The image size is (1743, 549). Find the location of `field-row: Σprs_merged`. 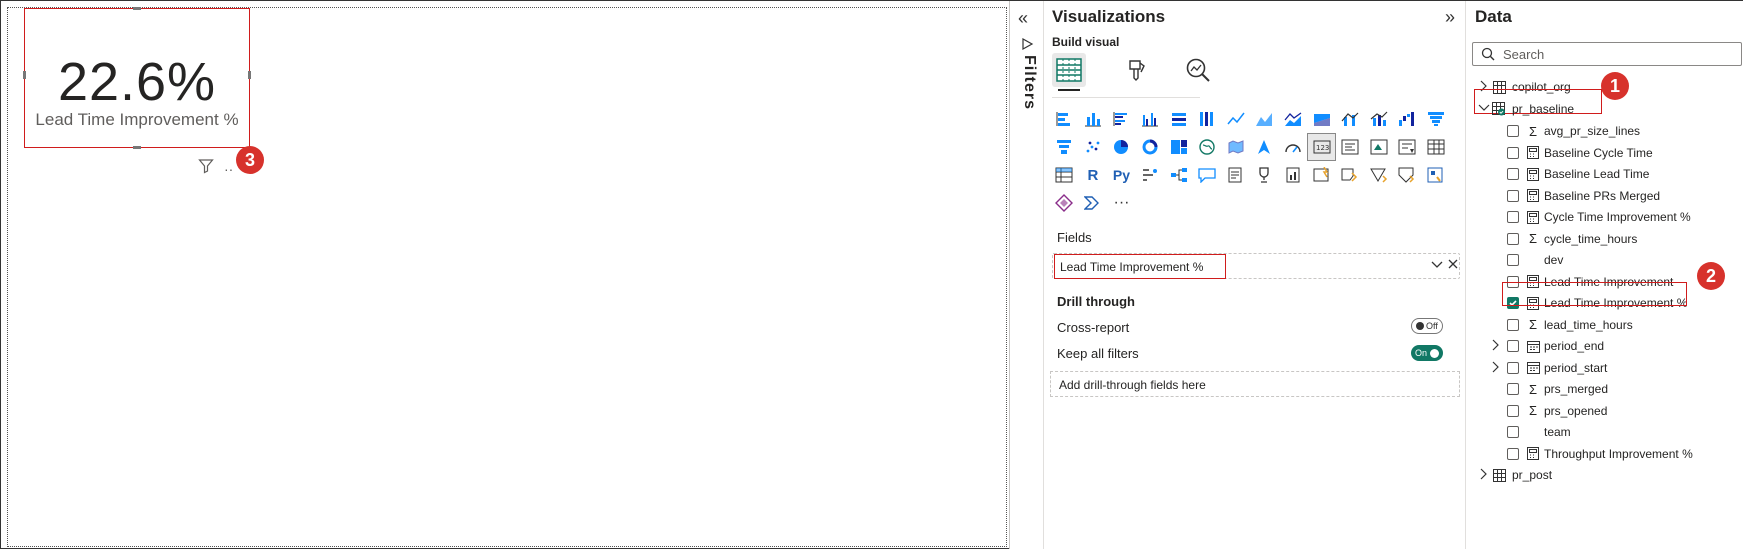

field-row: Σprs_merged is located at coordinates (1615, 389).